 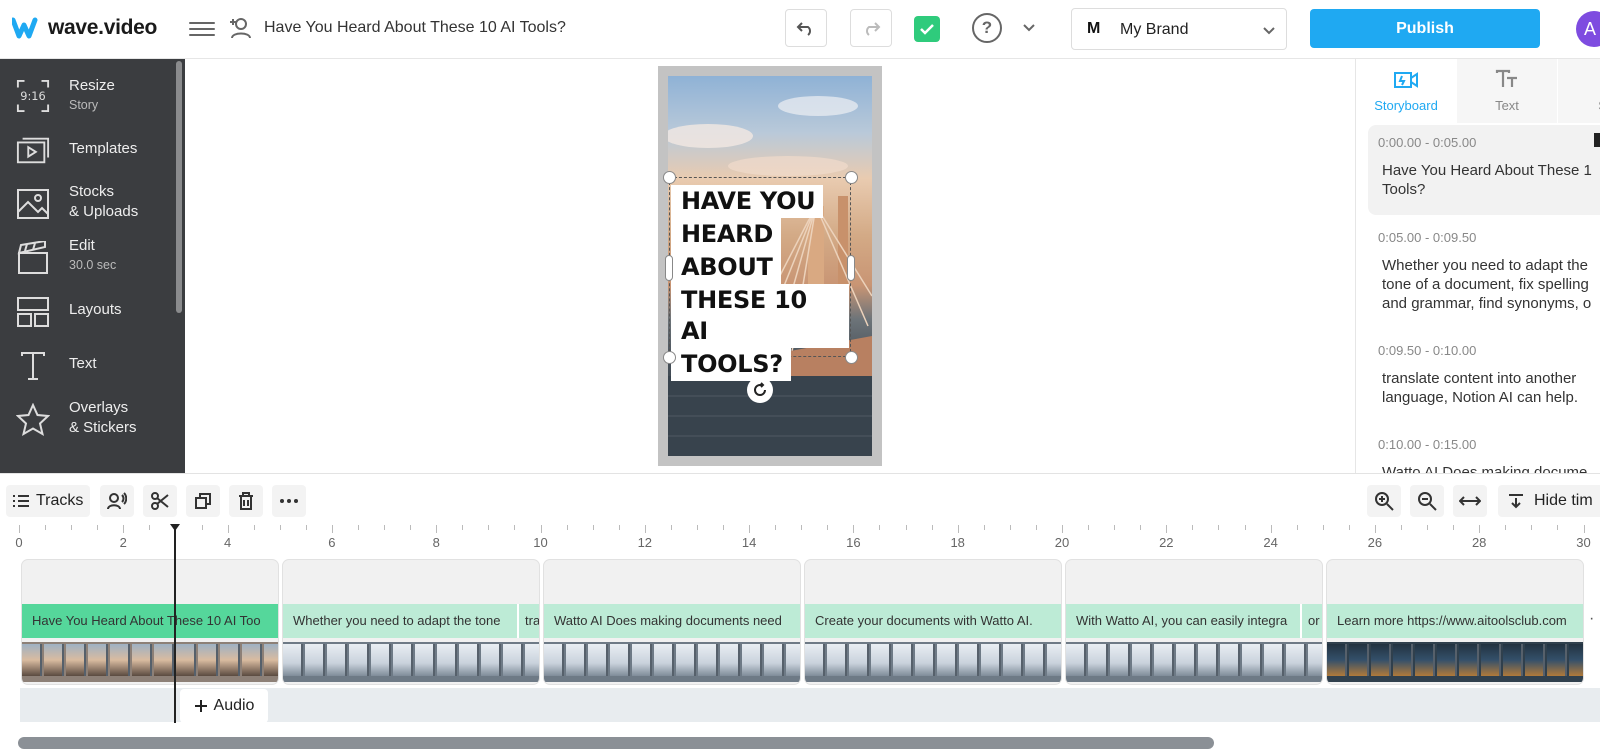 What do you see at coordinates (1491, 180) in the screenshot?
I see `scene-text: Have You Heard About These 1 Tools?` at bounding box center [1491, 180].